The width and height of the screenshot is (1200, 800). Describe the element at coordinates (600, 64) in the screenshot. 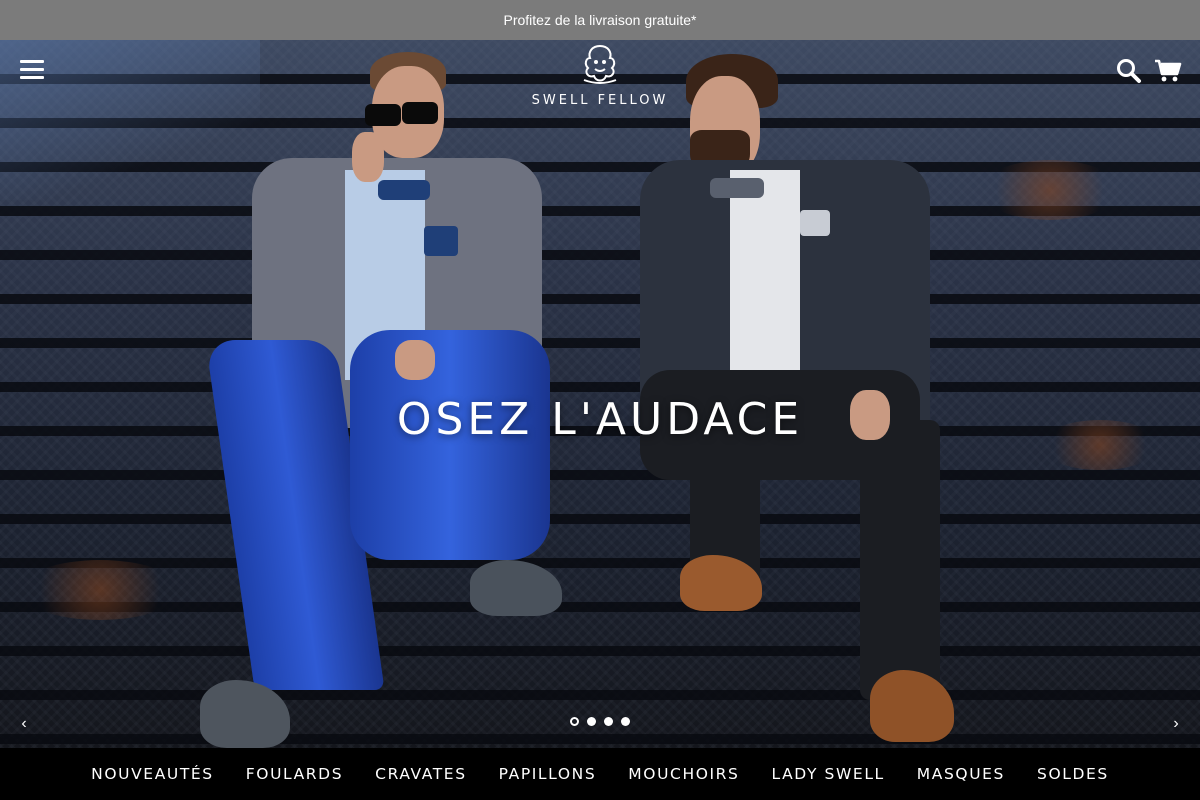

I see `lion-crest-icon` at that location.